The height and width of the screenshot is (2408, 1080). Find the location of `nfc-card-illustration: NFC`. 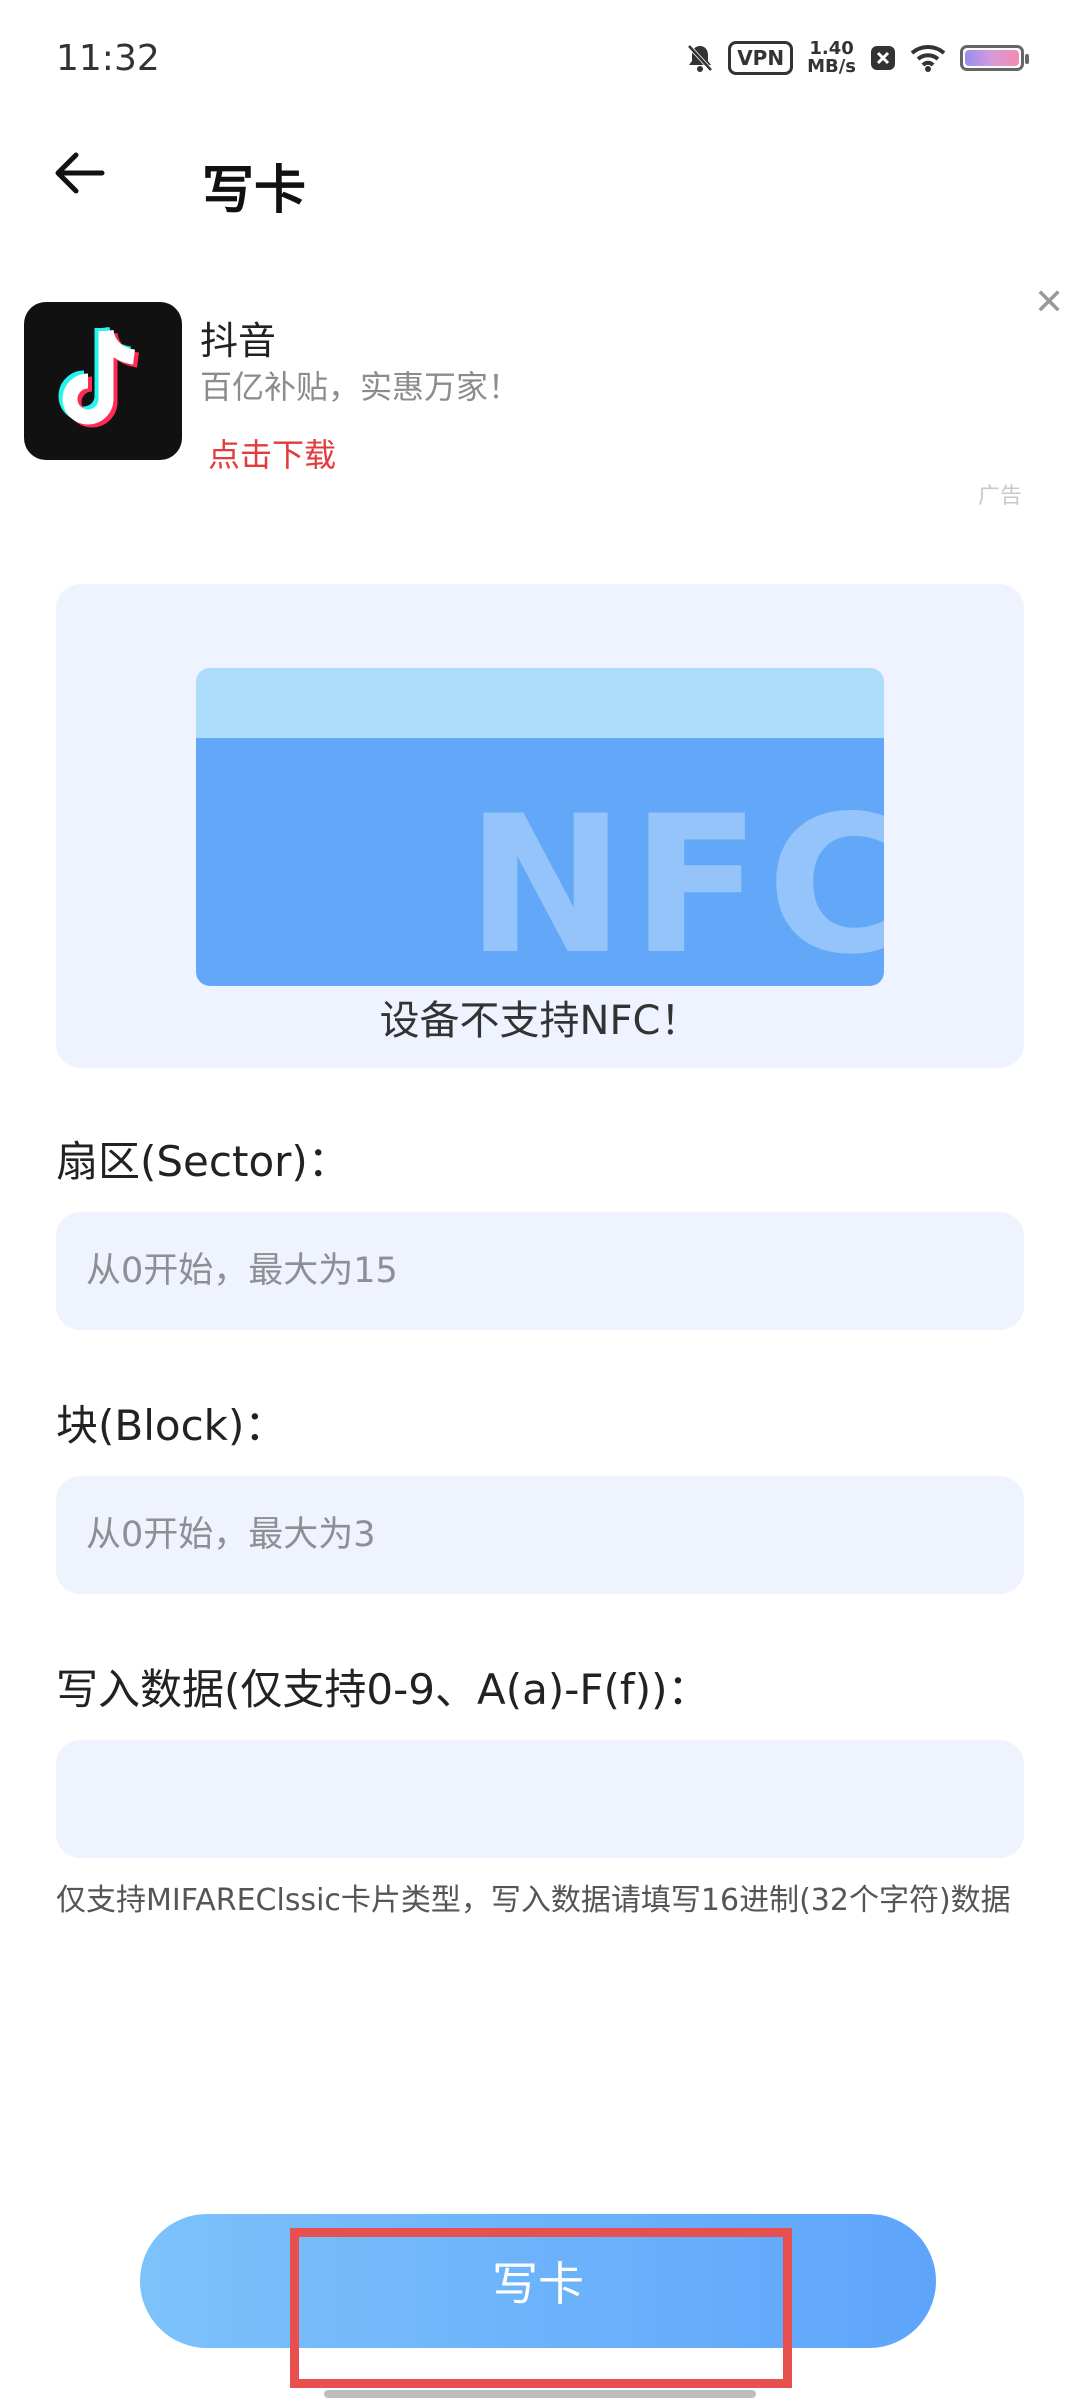

nfc-card-illustration: NFC is located at coordinates (540, 827).